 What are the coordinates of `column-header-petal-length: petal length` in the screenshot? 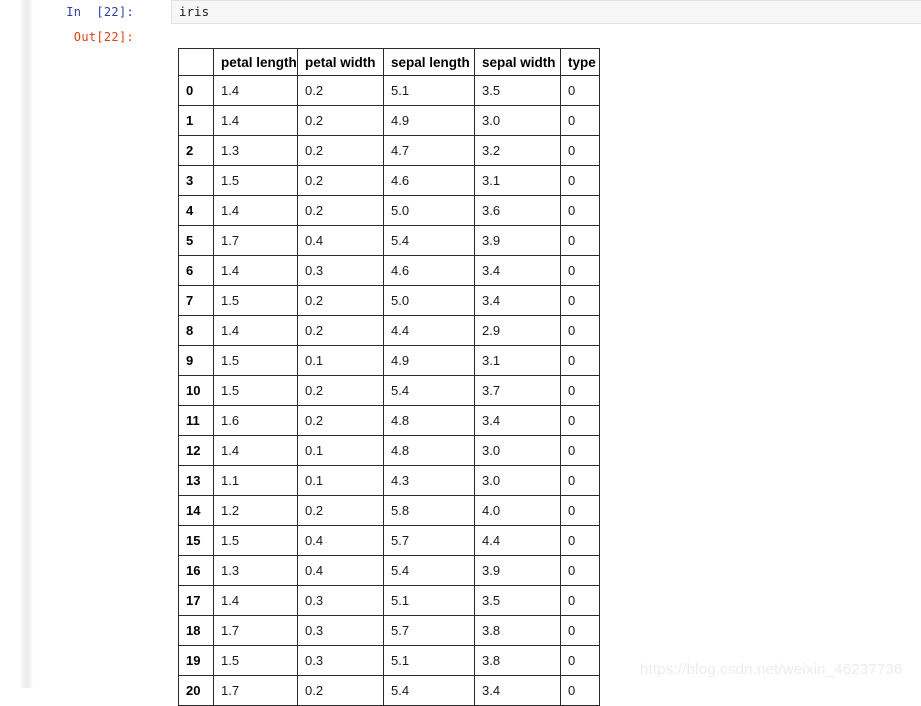 It's located at (255, 62).